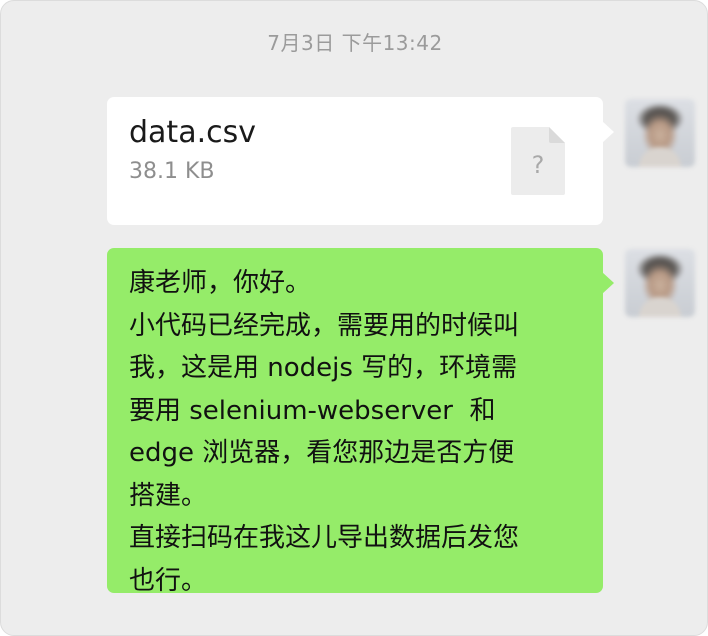 The width and height of the screenshot is (708, 636). What do you see at coordinates (322, 453) in the screenshot?
I see `message-line: edge 浏览器，看您那边是否方便` at bounding box center [322, 453].